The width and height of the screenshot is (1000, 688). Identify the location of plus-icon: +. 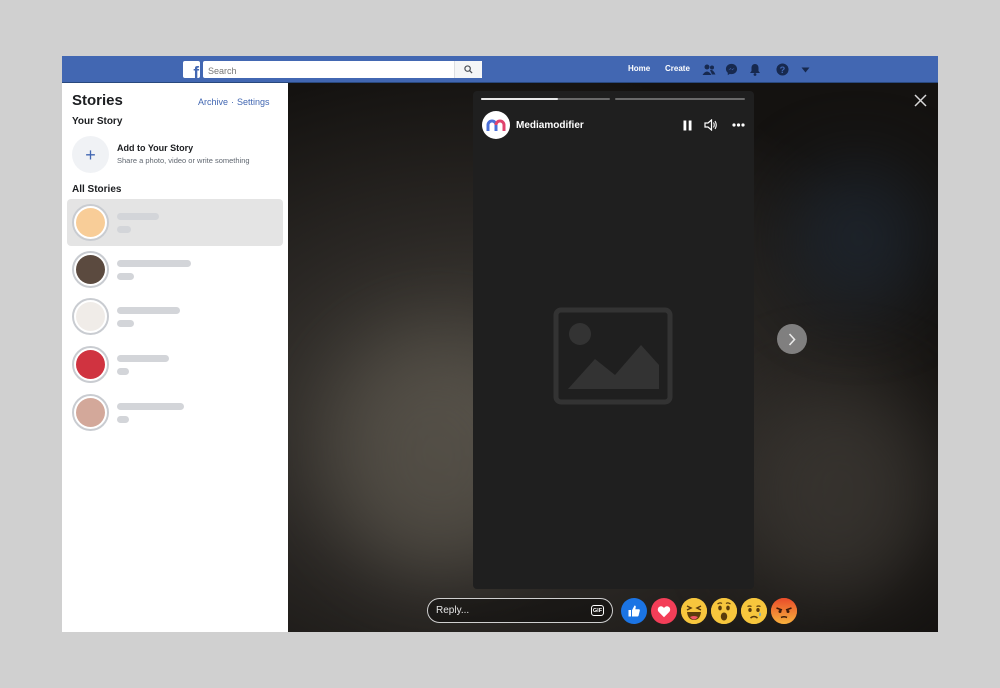
(90, 154).